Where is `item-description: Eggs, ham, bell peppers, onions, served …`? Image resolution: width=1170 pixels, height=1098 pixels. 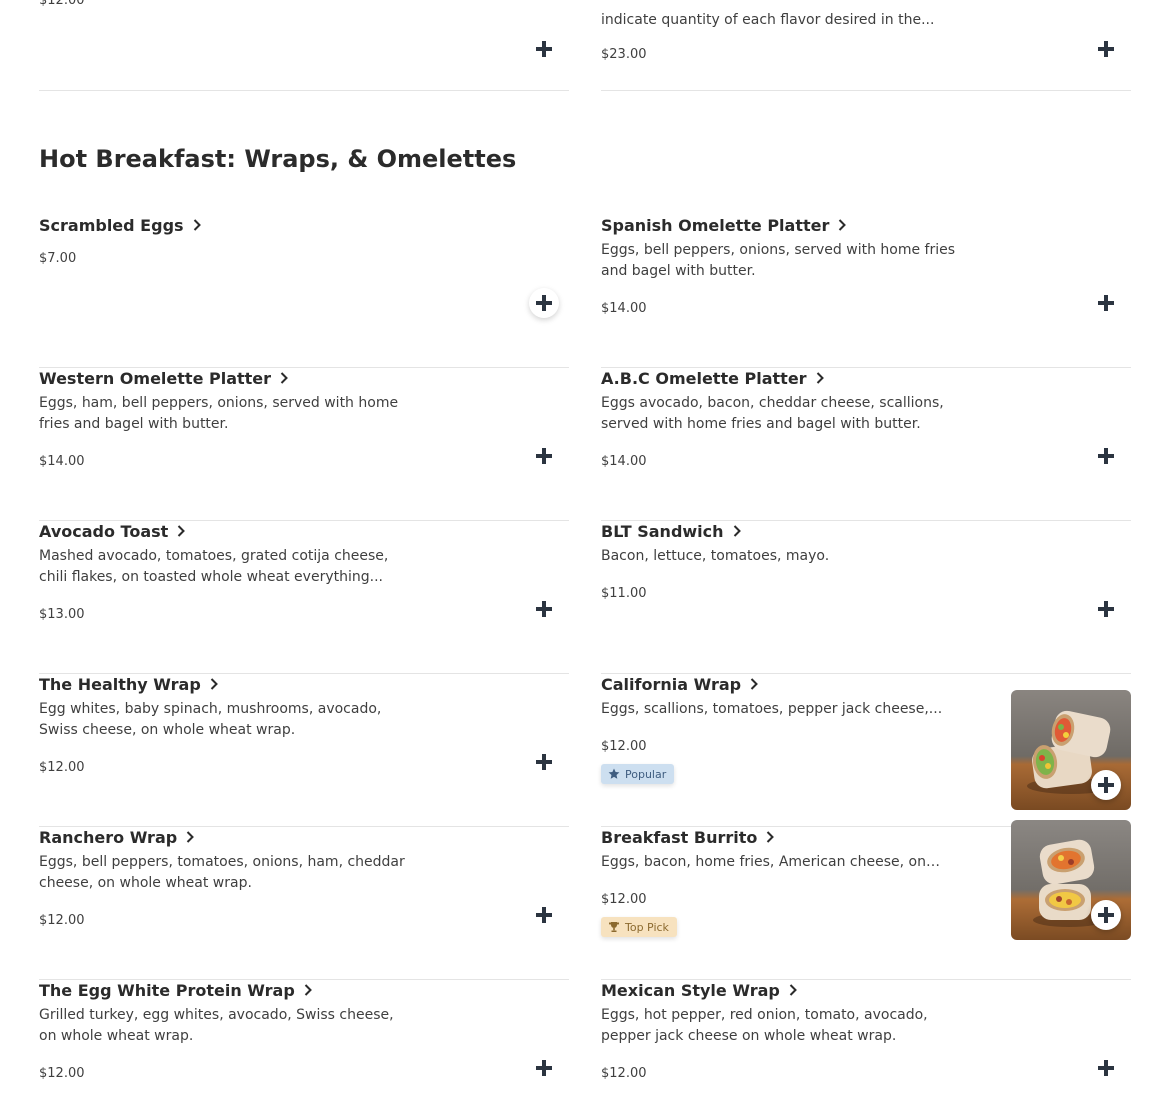
item-description: Eggs, ham, bell peppers, onions, served … is located at coordinates (219, 413).